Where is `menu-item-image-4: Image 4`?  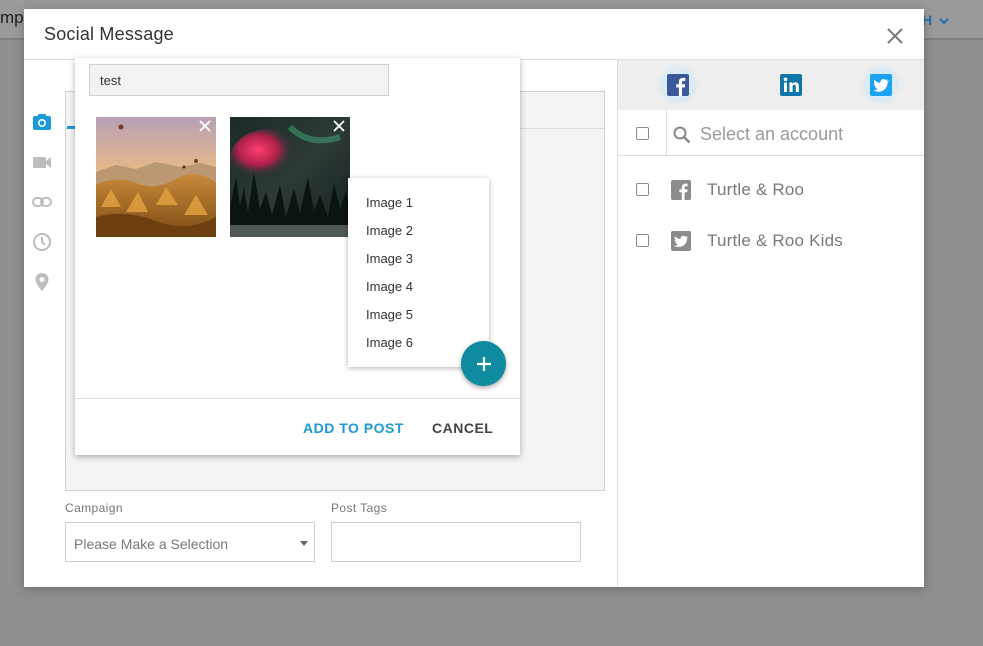 menu-item-image-4: Image 4 is located at coordinates (389, 286).